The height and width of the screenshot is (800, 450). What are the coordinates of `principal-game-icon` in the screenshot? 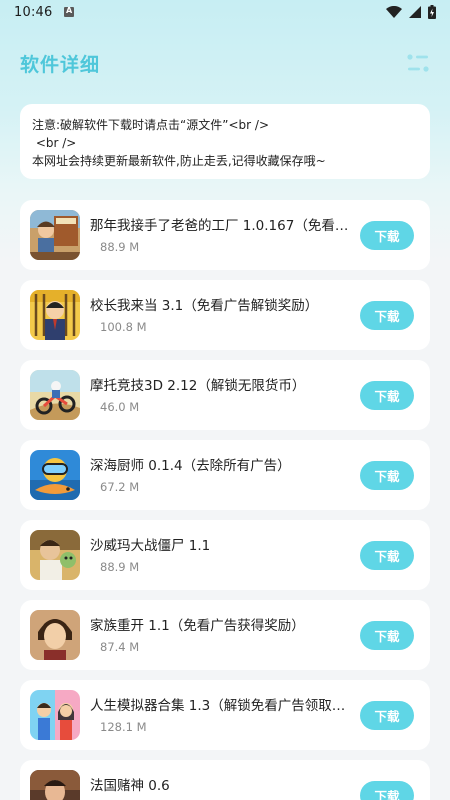 It's located at (55, 315).